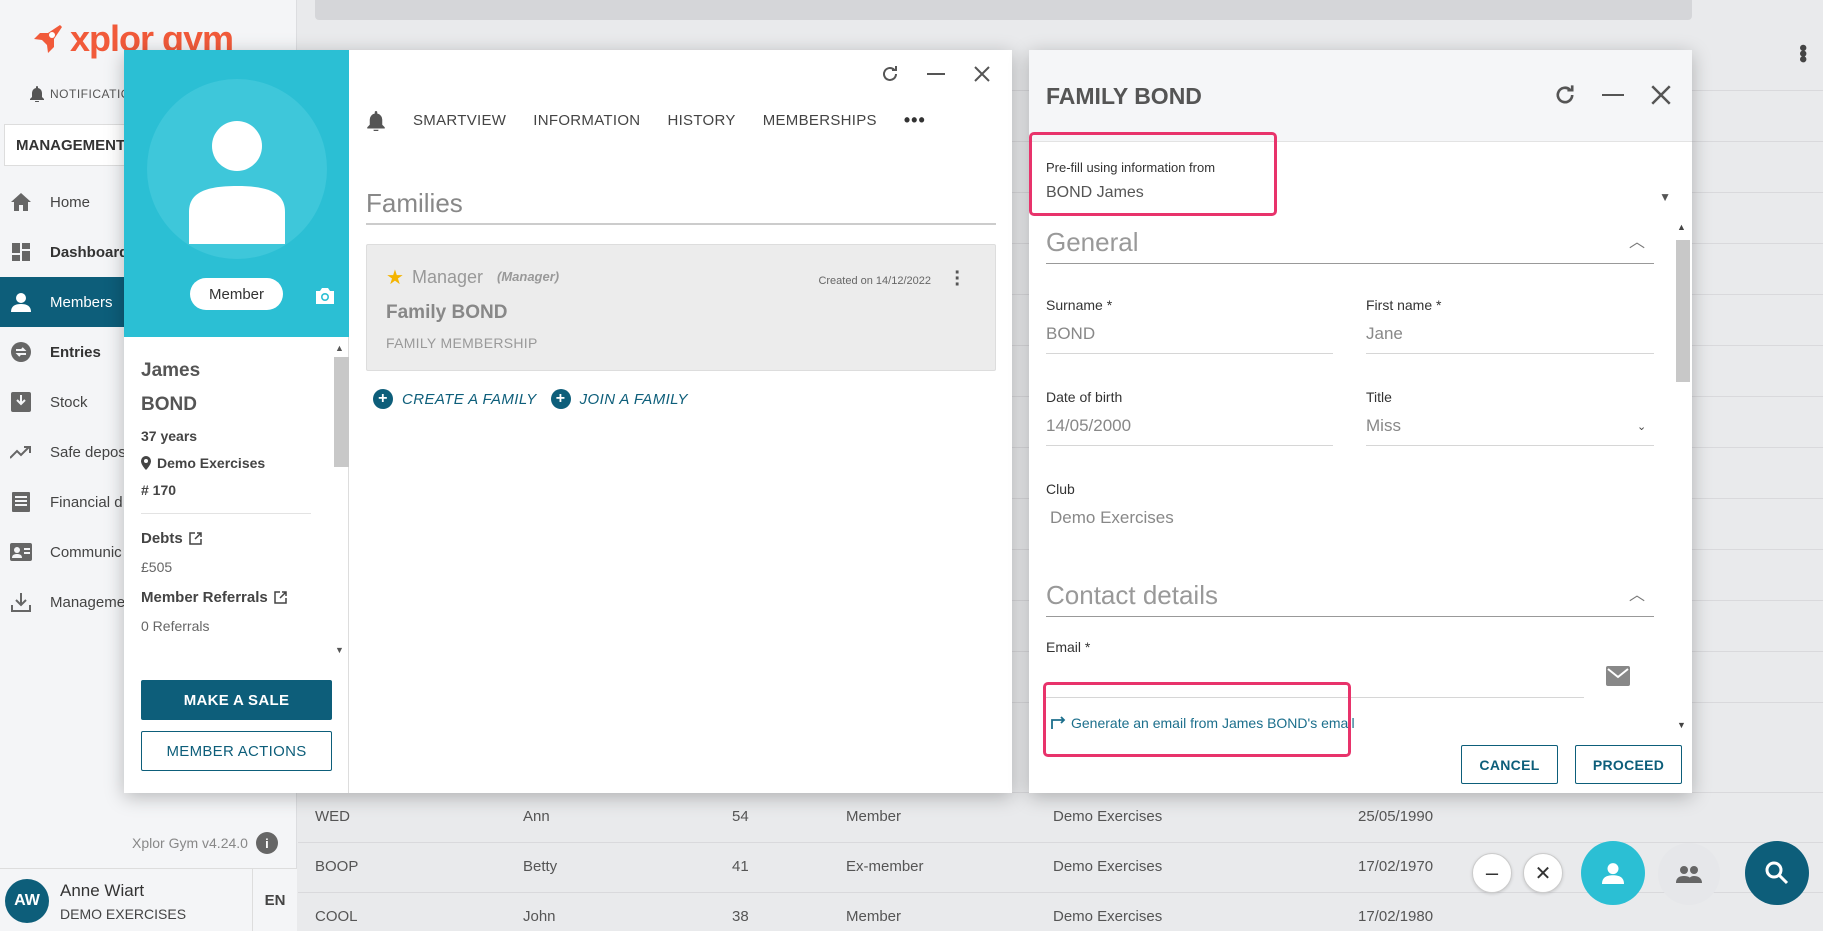 The image size is (1823, 931). Describe the element at coordinates (21, 352) in the screenshot. I see `entries-icon` at that location.